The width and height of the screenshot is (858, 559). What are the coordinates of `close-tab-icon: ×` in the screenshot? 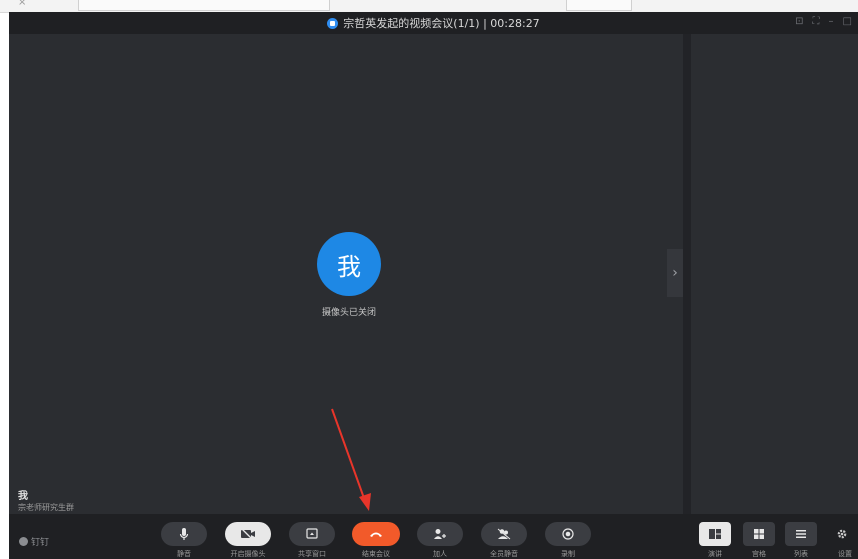 It's located at (22, 4).